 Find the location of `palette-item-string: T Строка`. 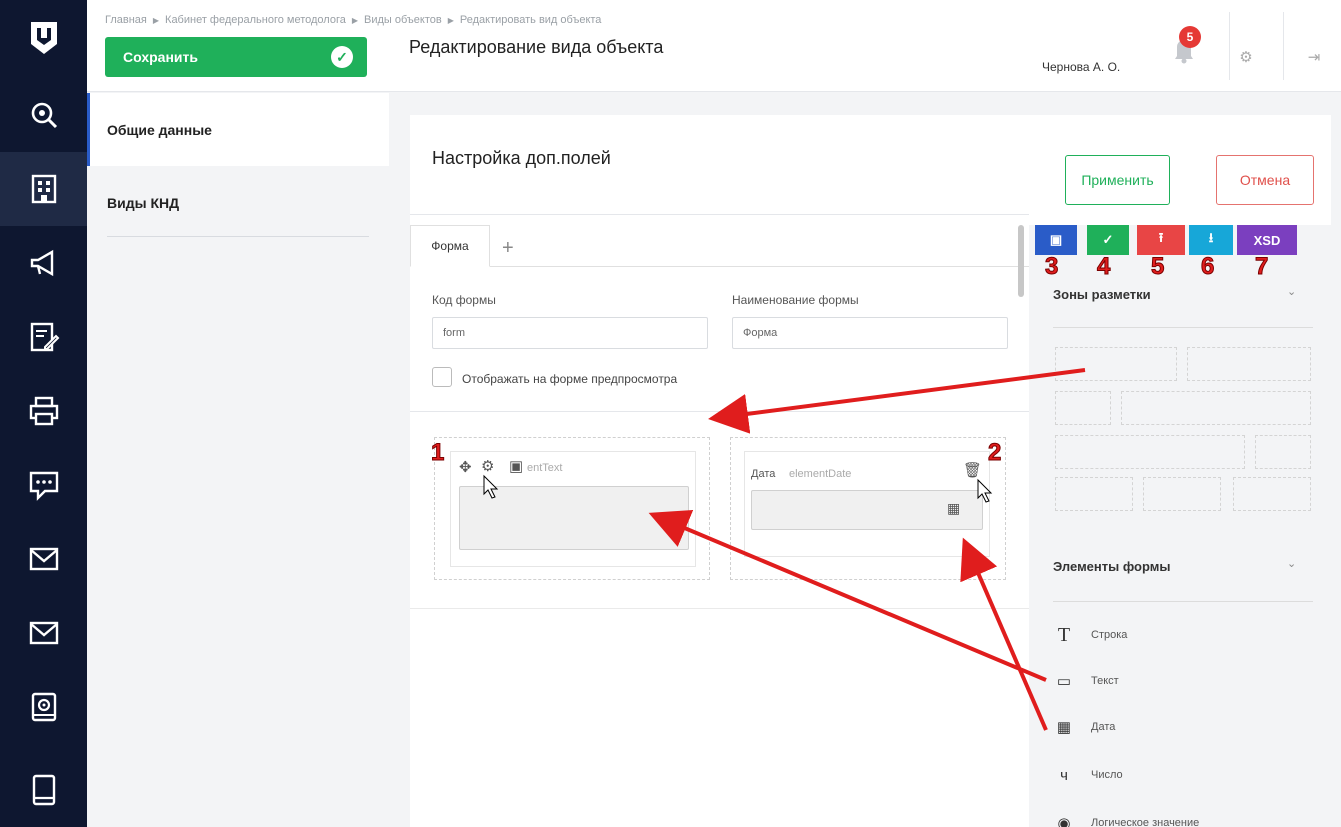

palette-item-string: T Строка is located at coordinates (1090, 635).